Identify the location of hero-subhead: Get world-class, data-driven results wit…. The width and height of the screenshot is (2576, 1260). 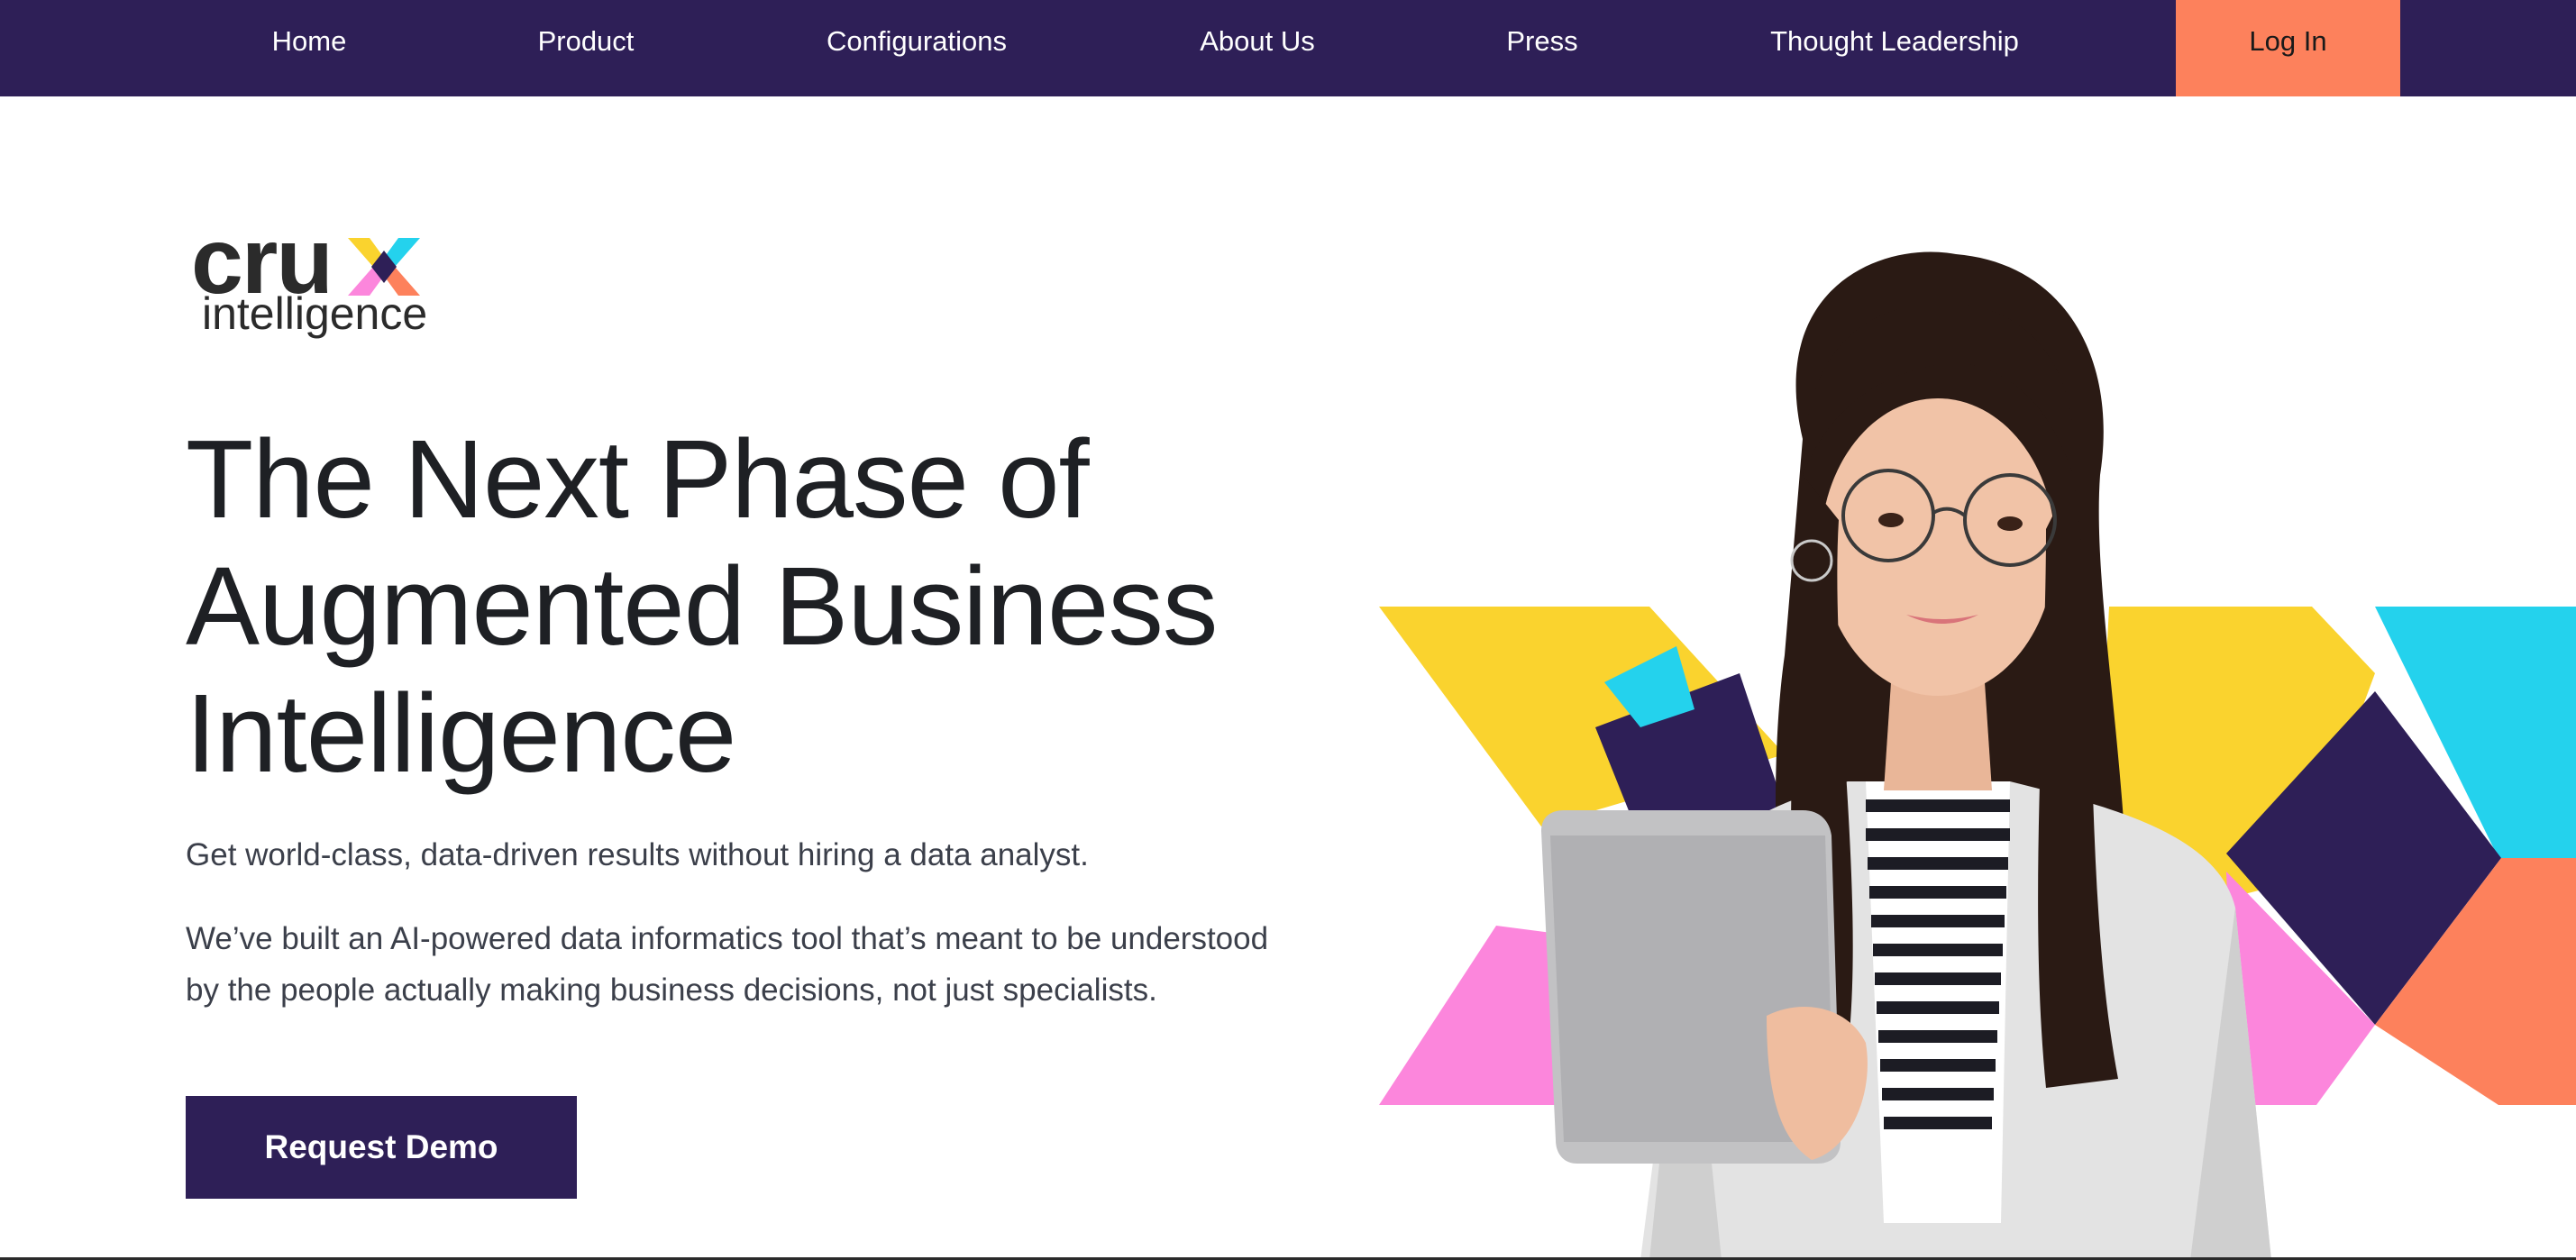
(638, 855).